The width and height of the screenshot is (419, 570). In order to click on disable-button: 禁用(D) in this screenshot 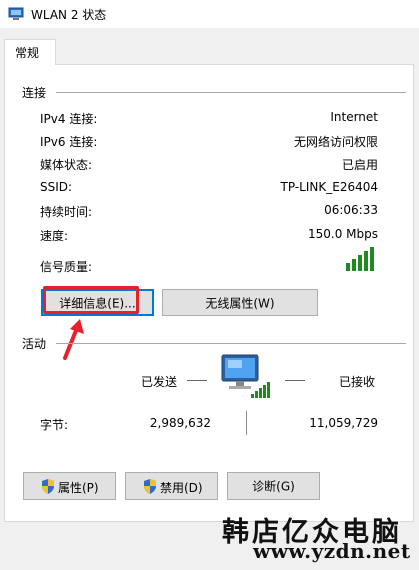, I will do `click(171, 486)`.